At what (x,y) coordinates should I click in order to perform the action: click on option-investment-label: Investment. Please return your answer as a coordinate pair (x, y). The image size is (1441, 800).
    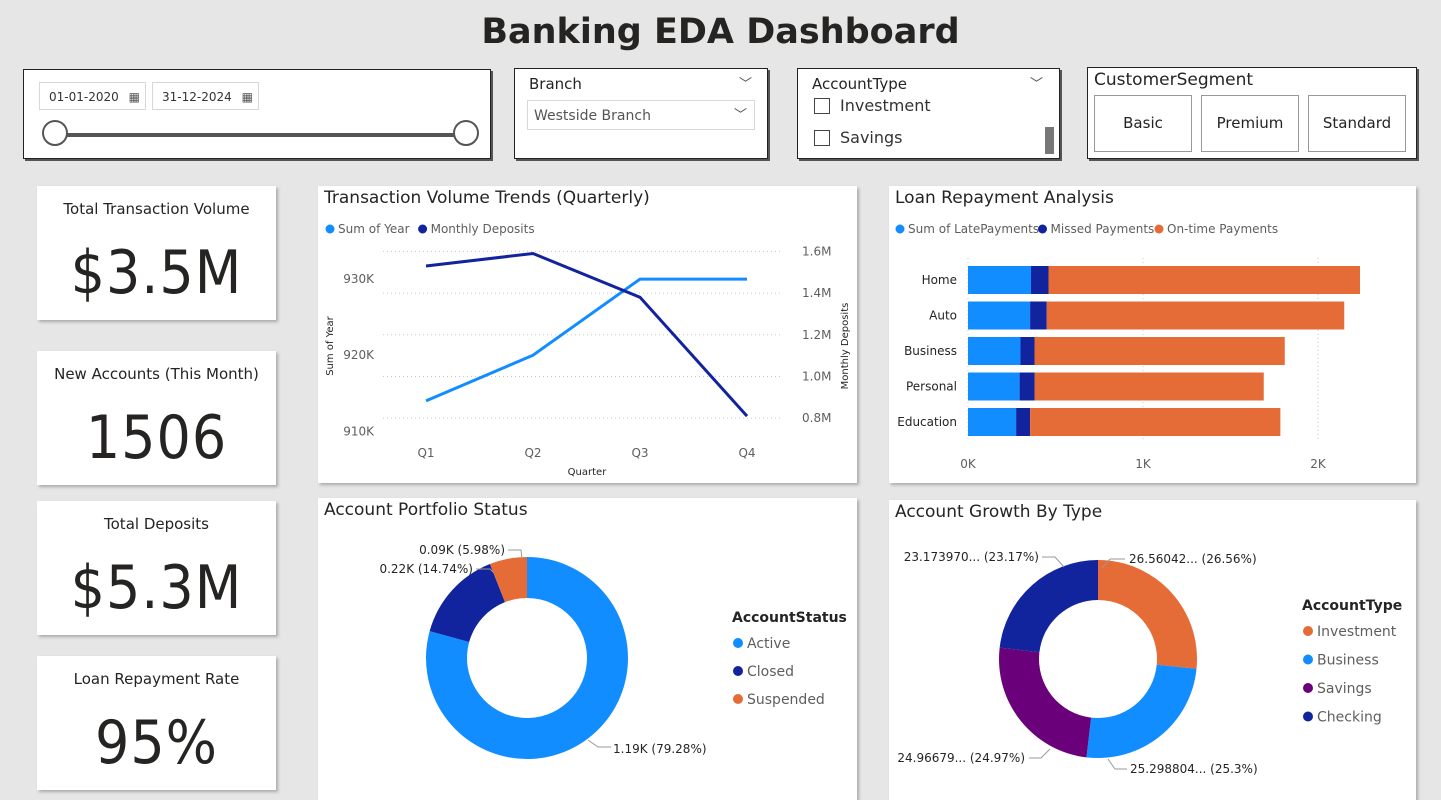
    Looking at the image, I should click on (885, 105).